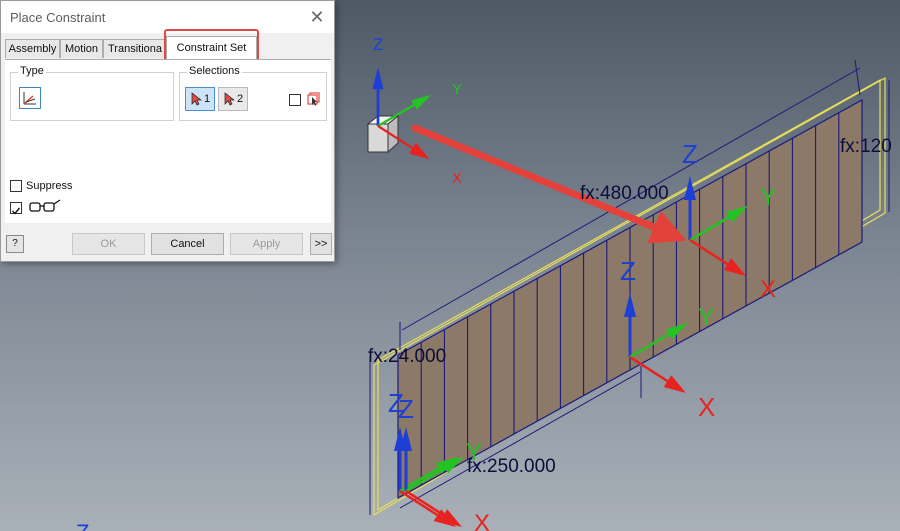 The height and width of the screenshot is (531, 900). Describe the element at coordinates (482, 520) in the screenshot. I see `x-axis-label-bottom: X` at that location.